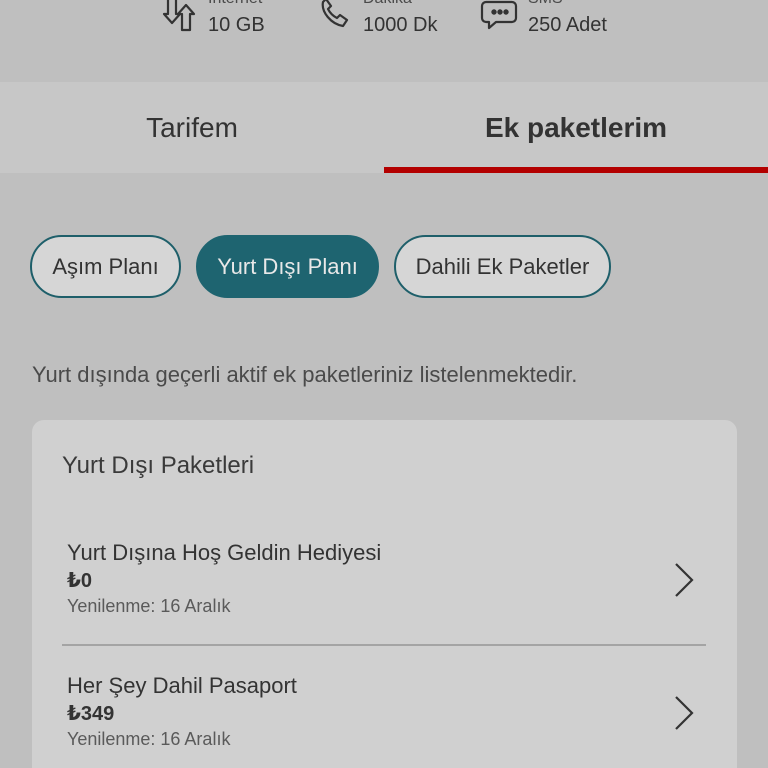 Image resolution: width=768 pixels, height=768 pixels. Describe the element at coordinates (80, 581) in the screenshot. I see `package-price: ₺0` at that location.